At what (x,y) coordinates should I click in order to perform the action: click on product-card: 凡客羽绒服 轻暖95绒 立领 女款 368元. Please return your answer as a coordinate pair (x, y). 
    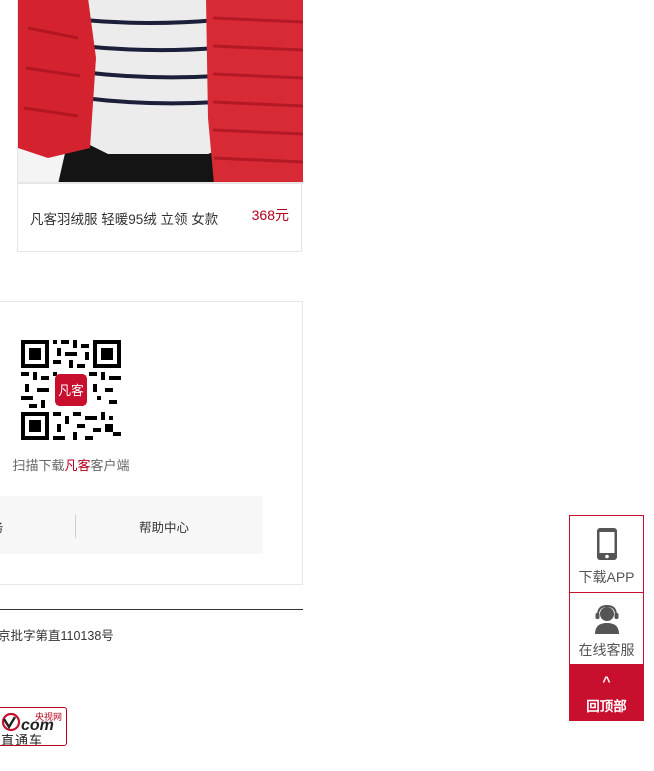
    Looking at the image, I should click on (160, 126).